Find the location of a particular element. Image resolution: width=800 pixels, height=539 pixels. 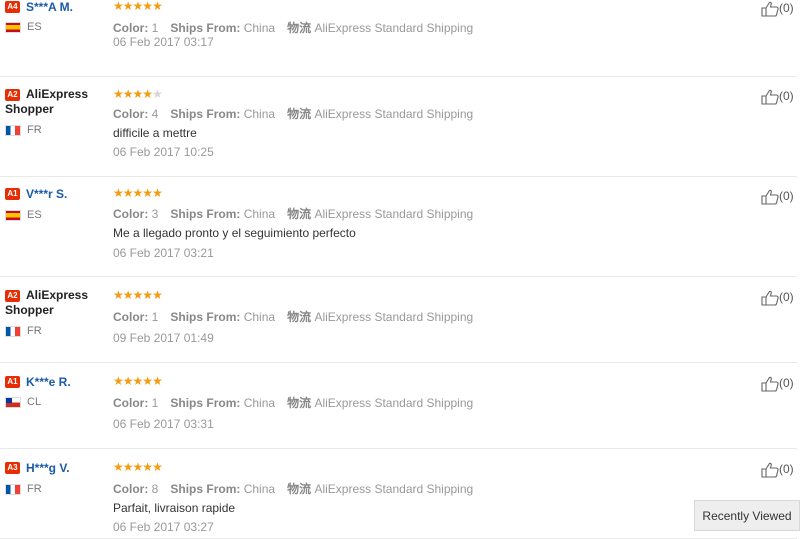

review-date: 09 Feb 2017 01:49 is located at coordinates (163, 338).